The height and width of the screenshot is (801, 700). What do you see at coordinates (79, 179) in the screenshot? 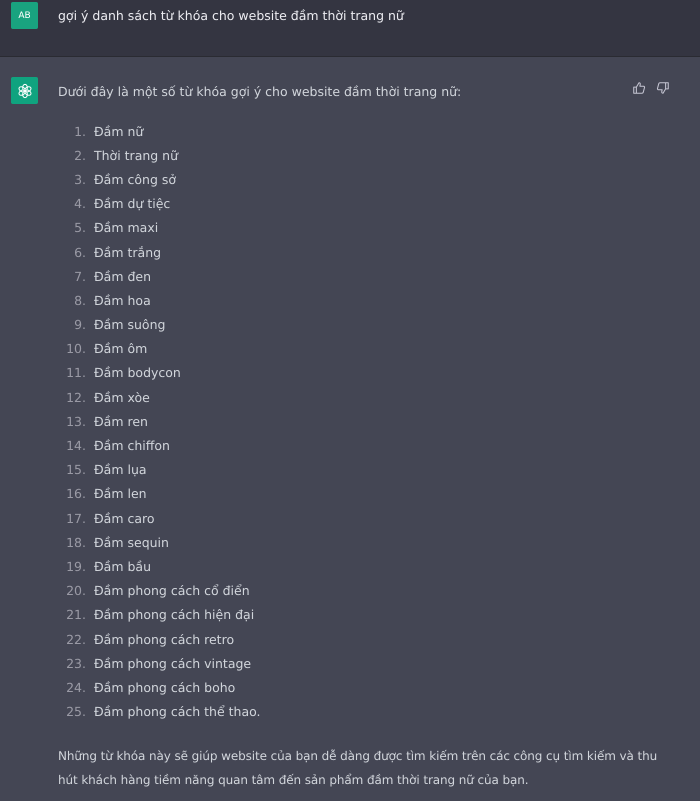
I see `list-number: 3.` at bounding box center [79, 179].